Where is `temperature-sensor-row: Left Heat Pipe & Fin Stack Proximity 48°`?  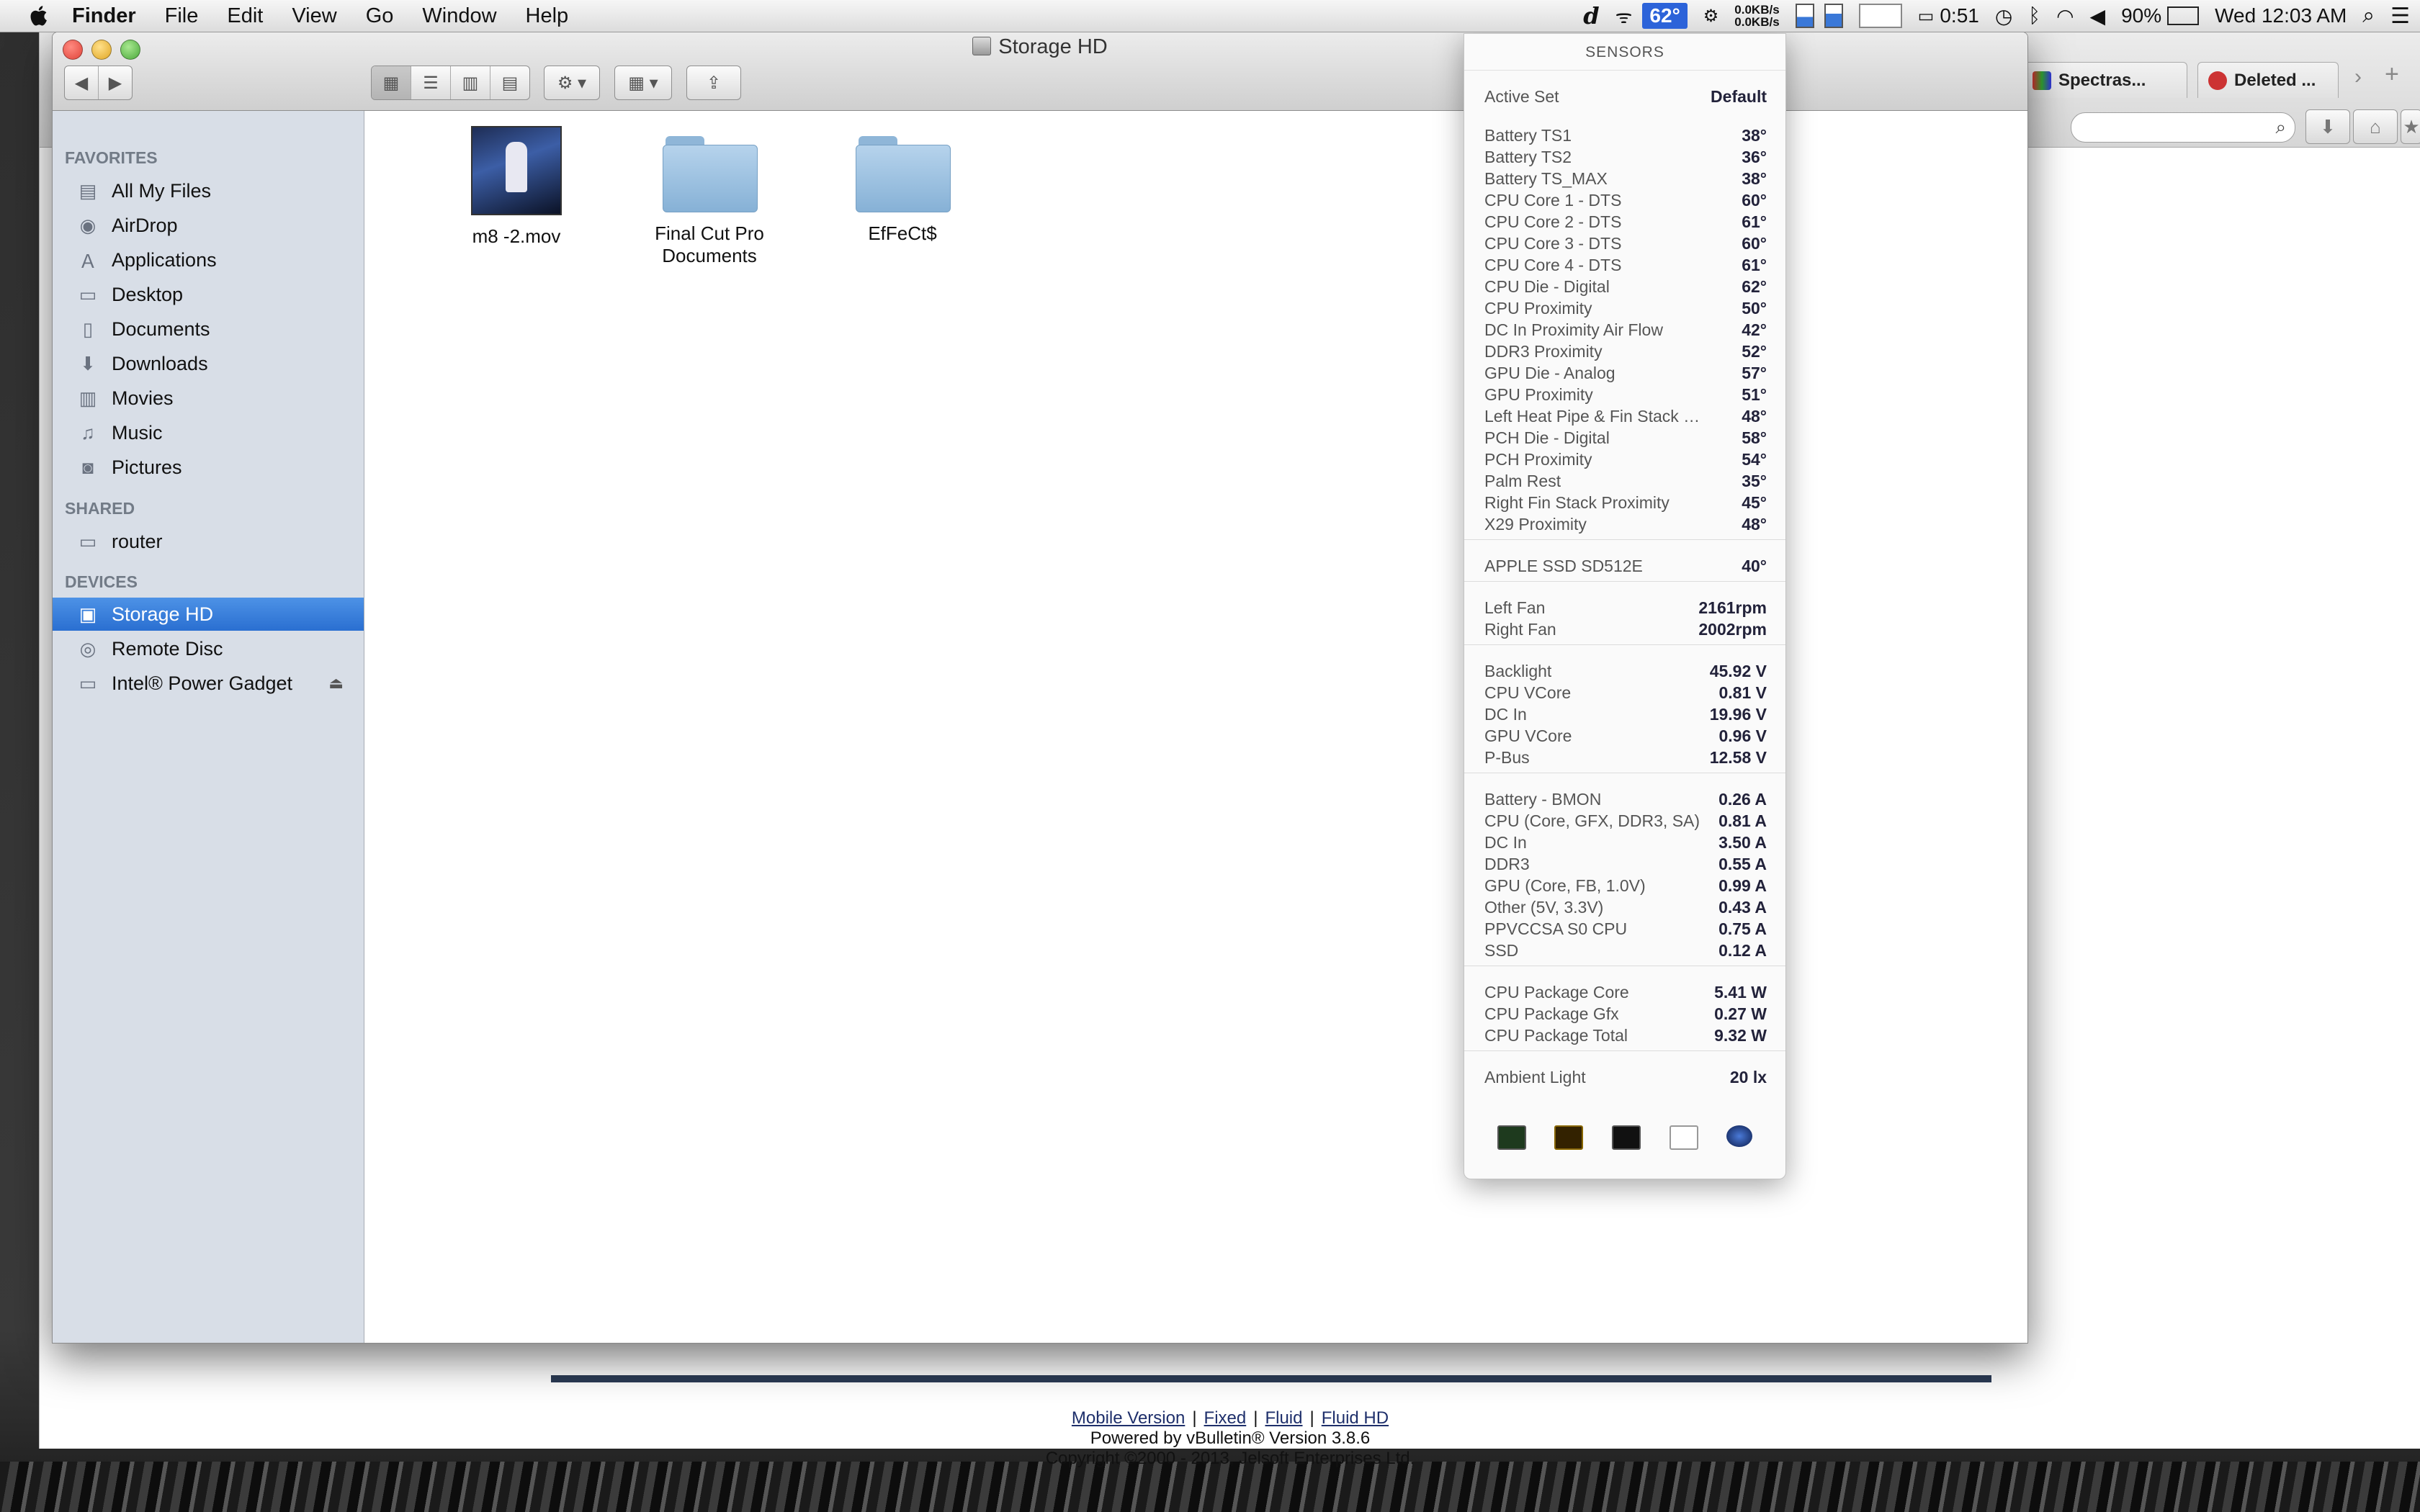 temperature-sensor-row: Left Heat Pipe & Fin Stack Proximity 48° is located at coordinates (1626, 416).